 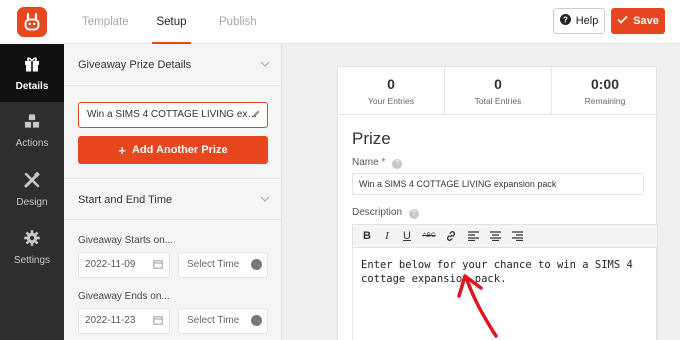 I want to click on stat-total-entries: 0 Total Entries, so click(x=498, y=91).